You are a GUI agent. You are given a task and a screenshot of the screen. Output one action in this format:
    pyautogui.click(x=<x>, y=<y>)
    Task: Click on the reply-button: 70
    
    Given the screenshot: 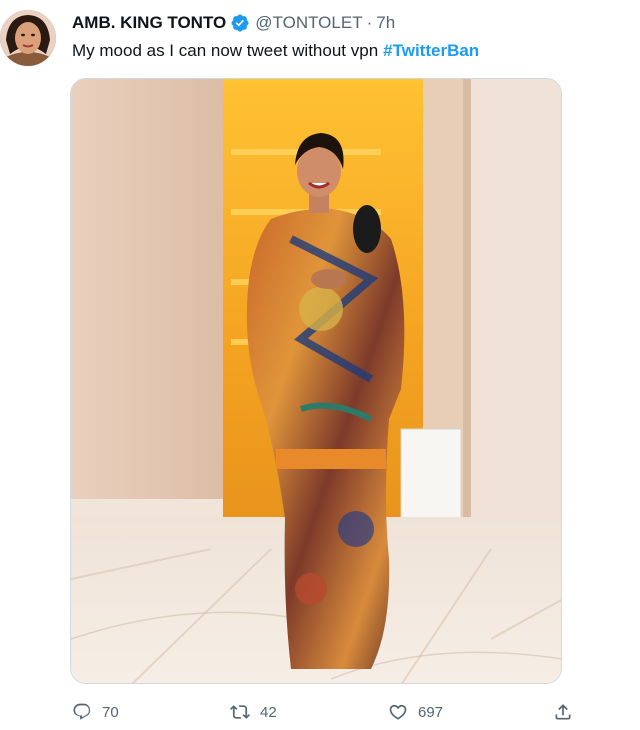 What is the action you would take?
    pyautogui.click(x=95, y=712)
    